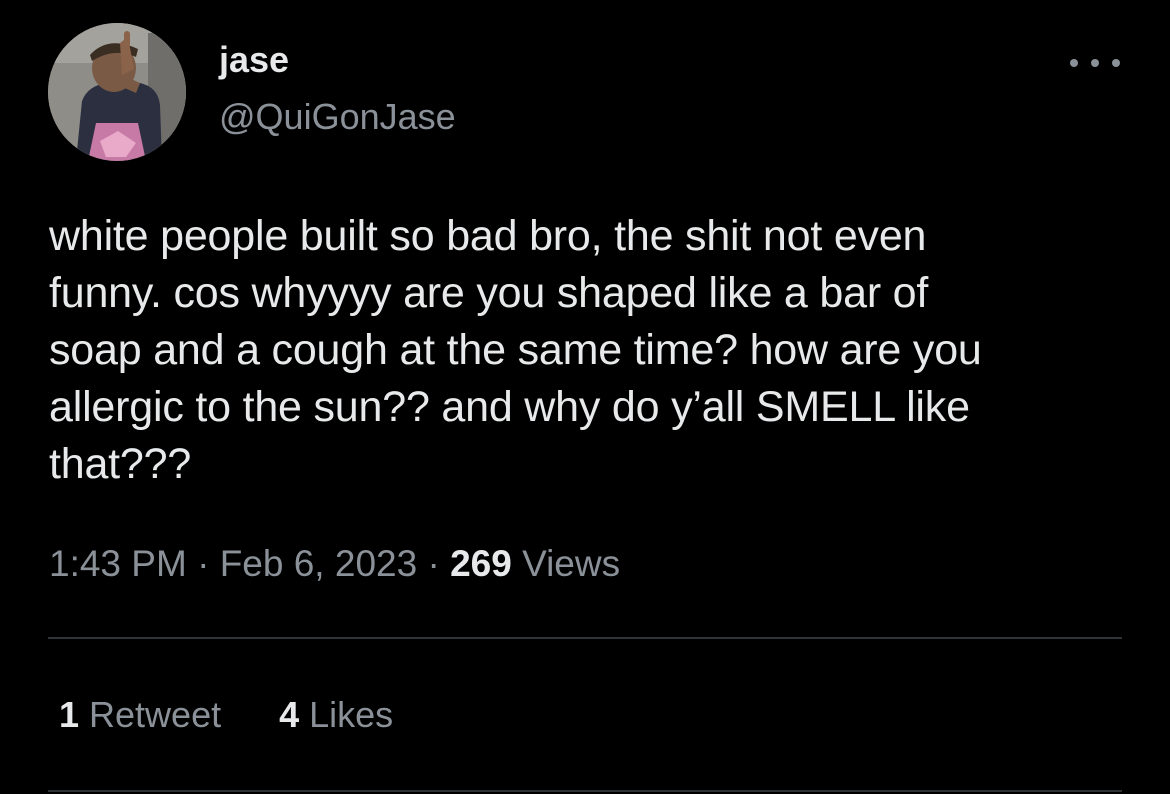  What do you see at coordinates (337, 117) in the screenshot?
I see `user-handle: @QuiGonJase` at bounding box center [337, 117].